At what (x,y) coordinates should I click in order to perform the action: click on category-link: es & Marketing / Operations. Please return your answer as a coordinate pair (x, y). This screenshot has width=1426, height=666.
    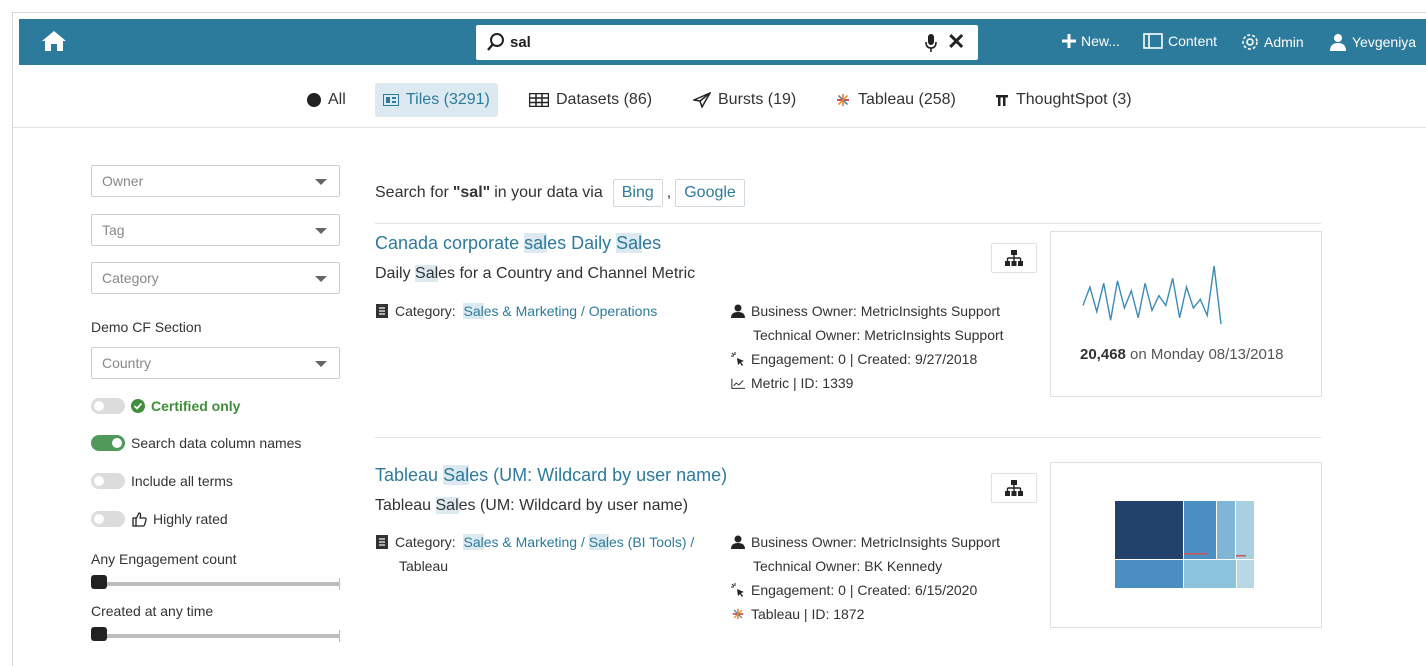
    Looking at the image, I should click on (571, 311).